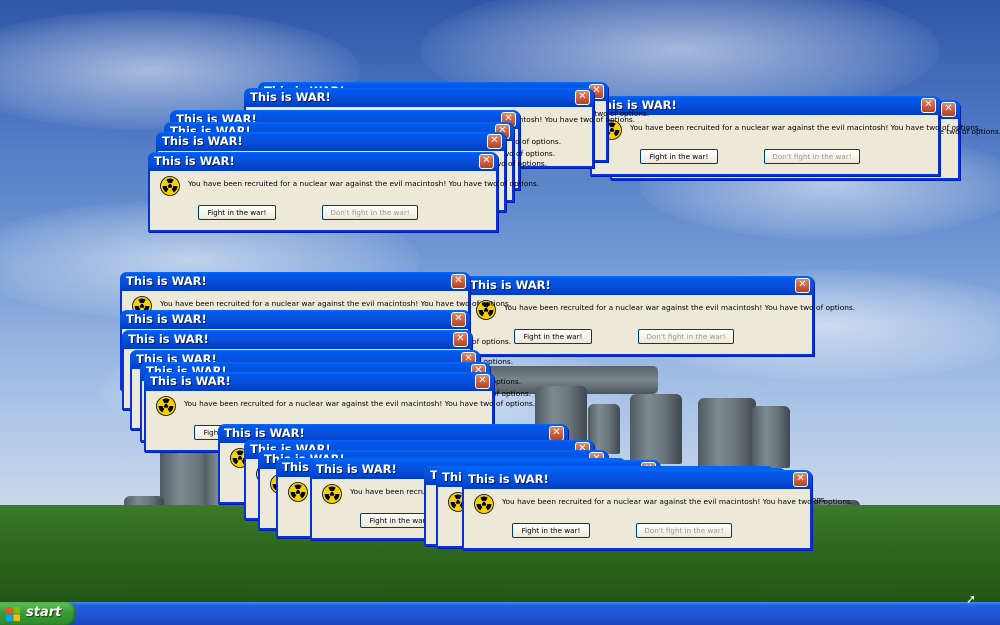 The image size is (1000, 625). Describe the element at coordinates (971, 599) in the screenshot. I see `mouse-cursor-icon: ➚` at that location.